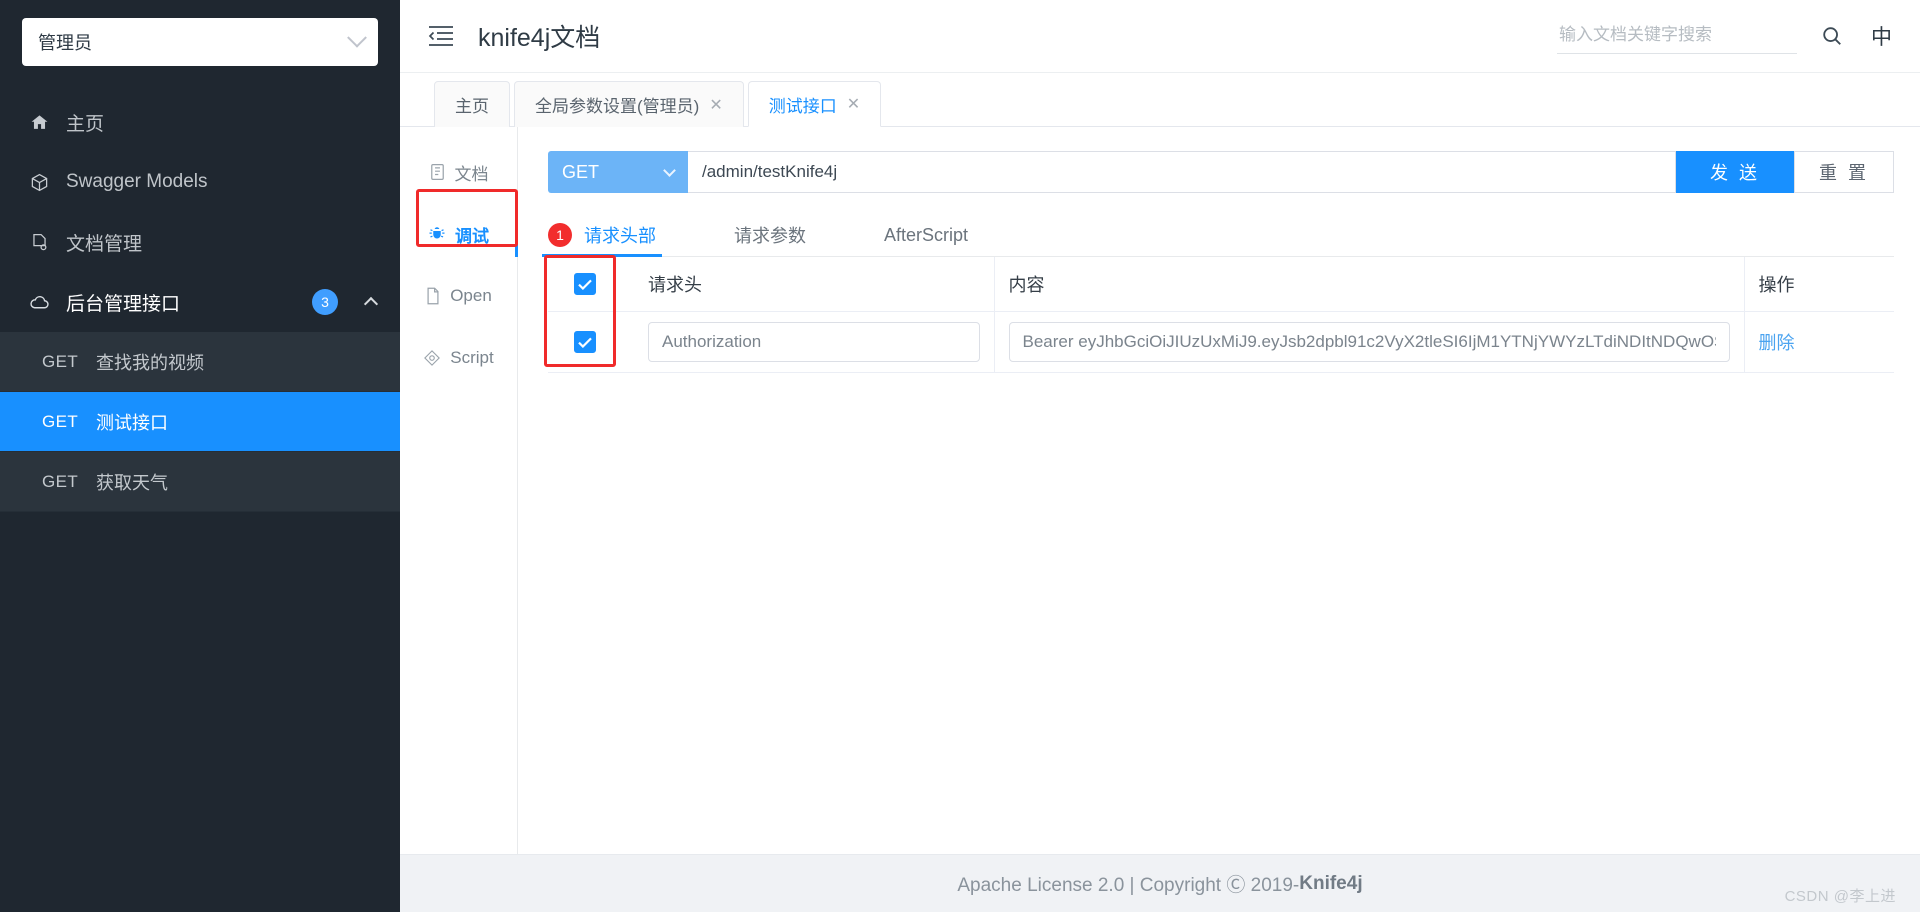 This screenshot has width=1920, height=912. Describe the element at coordinates (200, 42) in the screenshot. I see `service-select: 管理员` at that location.